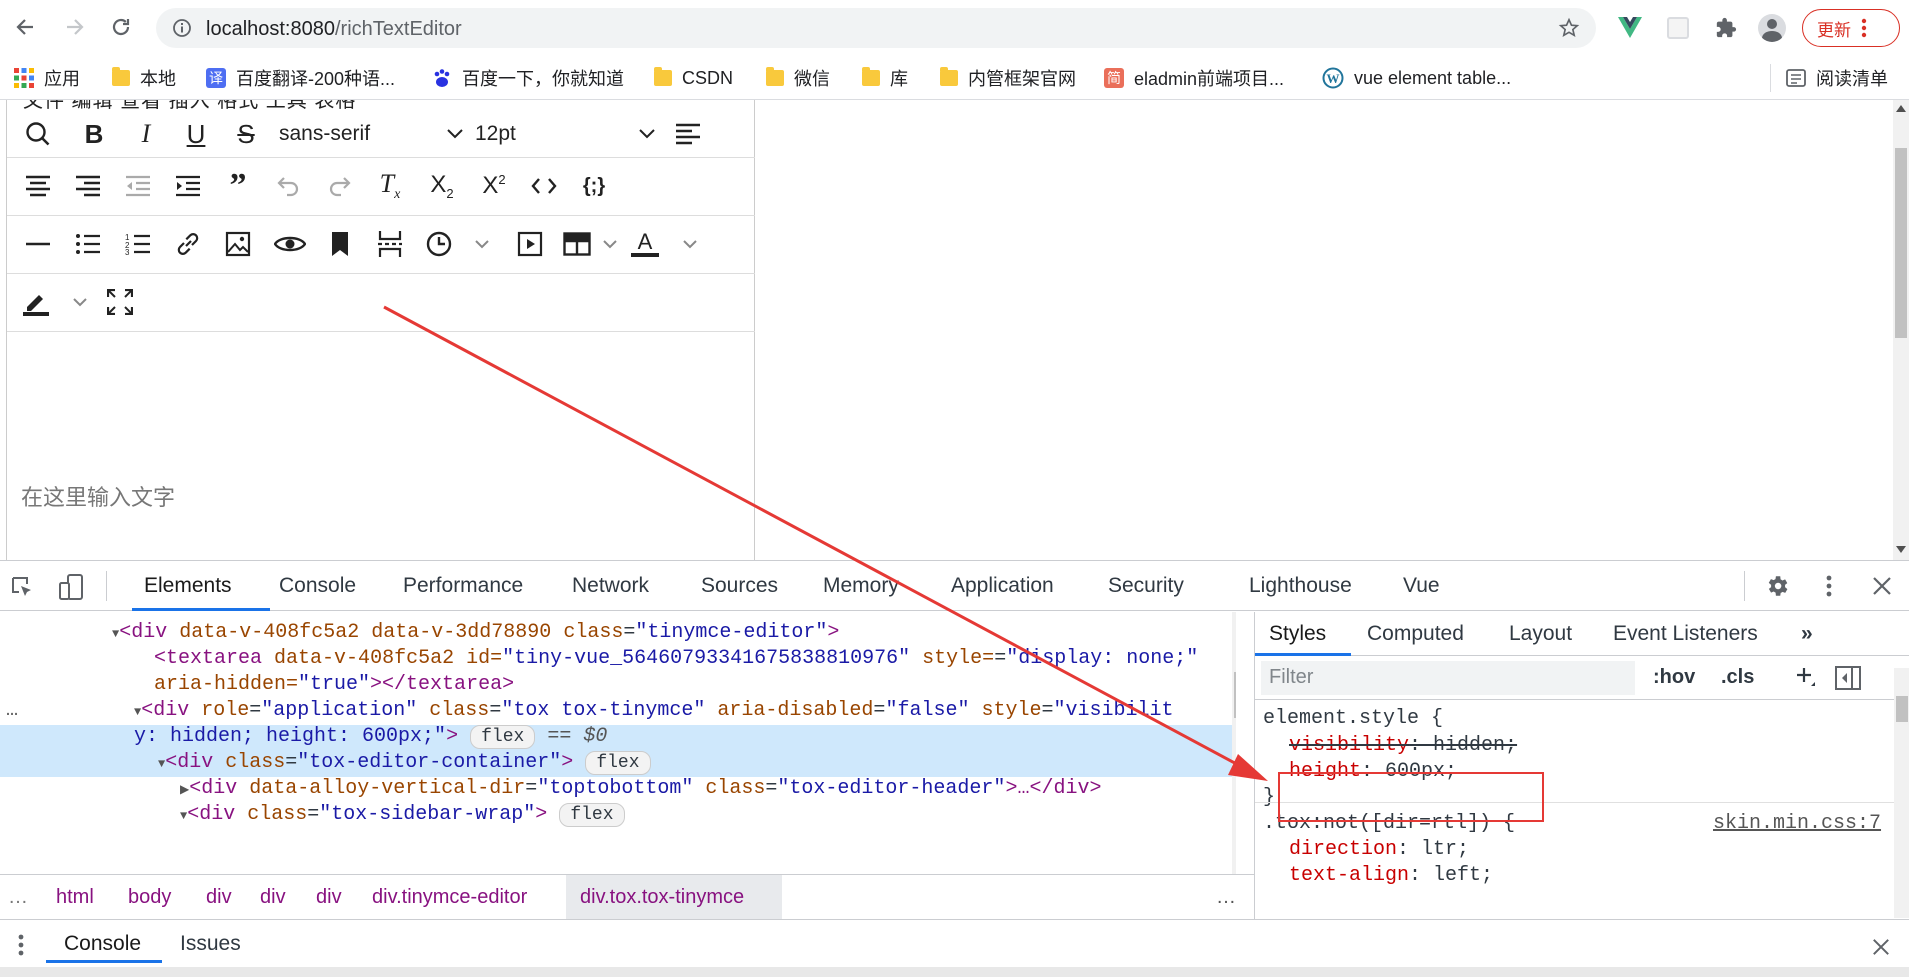 The width and height of the screenshot is (1909, 977). I want to click on bookmark-csdn: CSDN, so click(693, 78).